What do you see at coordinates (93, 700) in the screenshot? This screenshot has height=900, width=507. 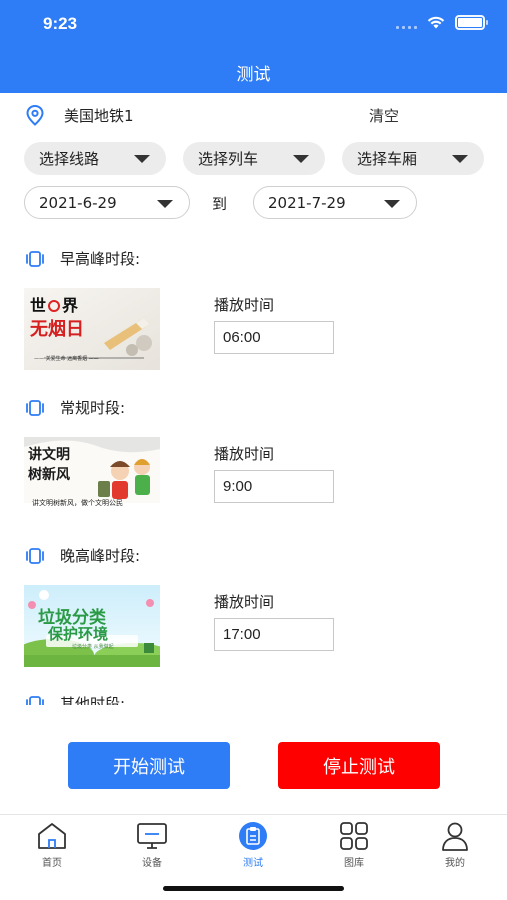 I see `period-label: 其他时段:` at bounding box center [93, 700].